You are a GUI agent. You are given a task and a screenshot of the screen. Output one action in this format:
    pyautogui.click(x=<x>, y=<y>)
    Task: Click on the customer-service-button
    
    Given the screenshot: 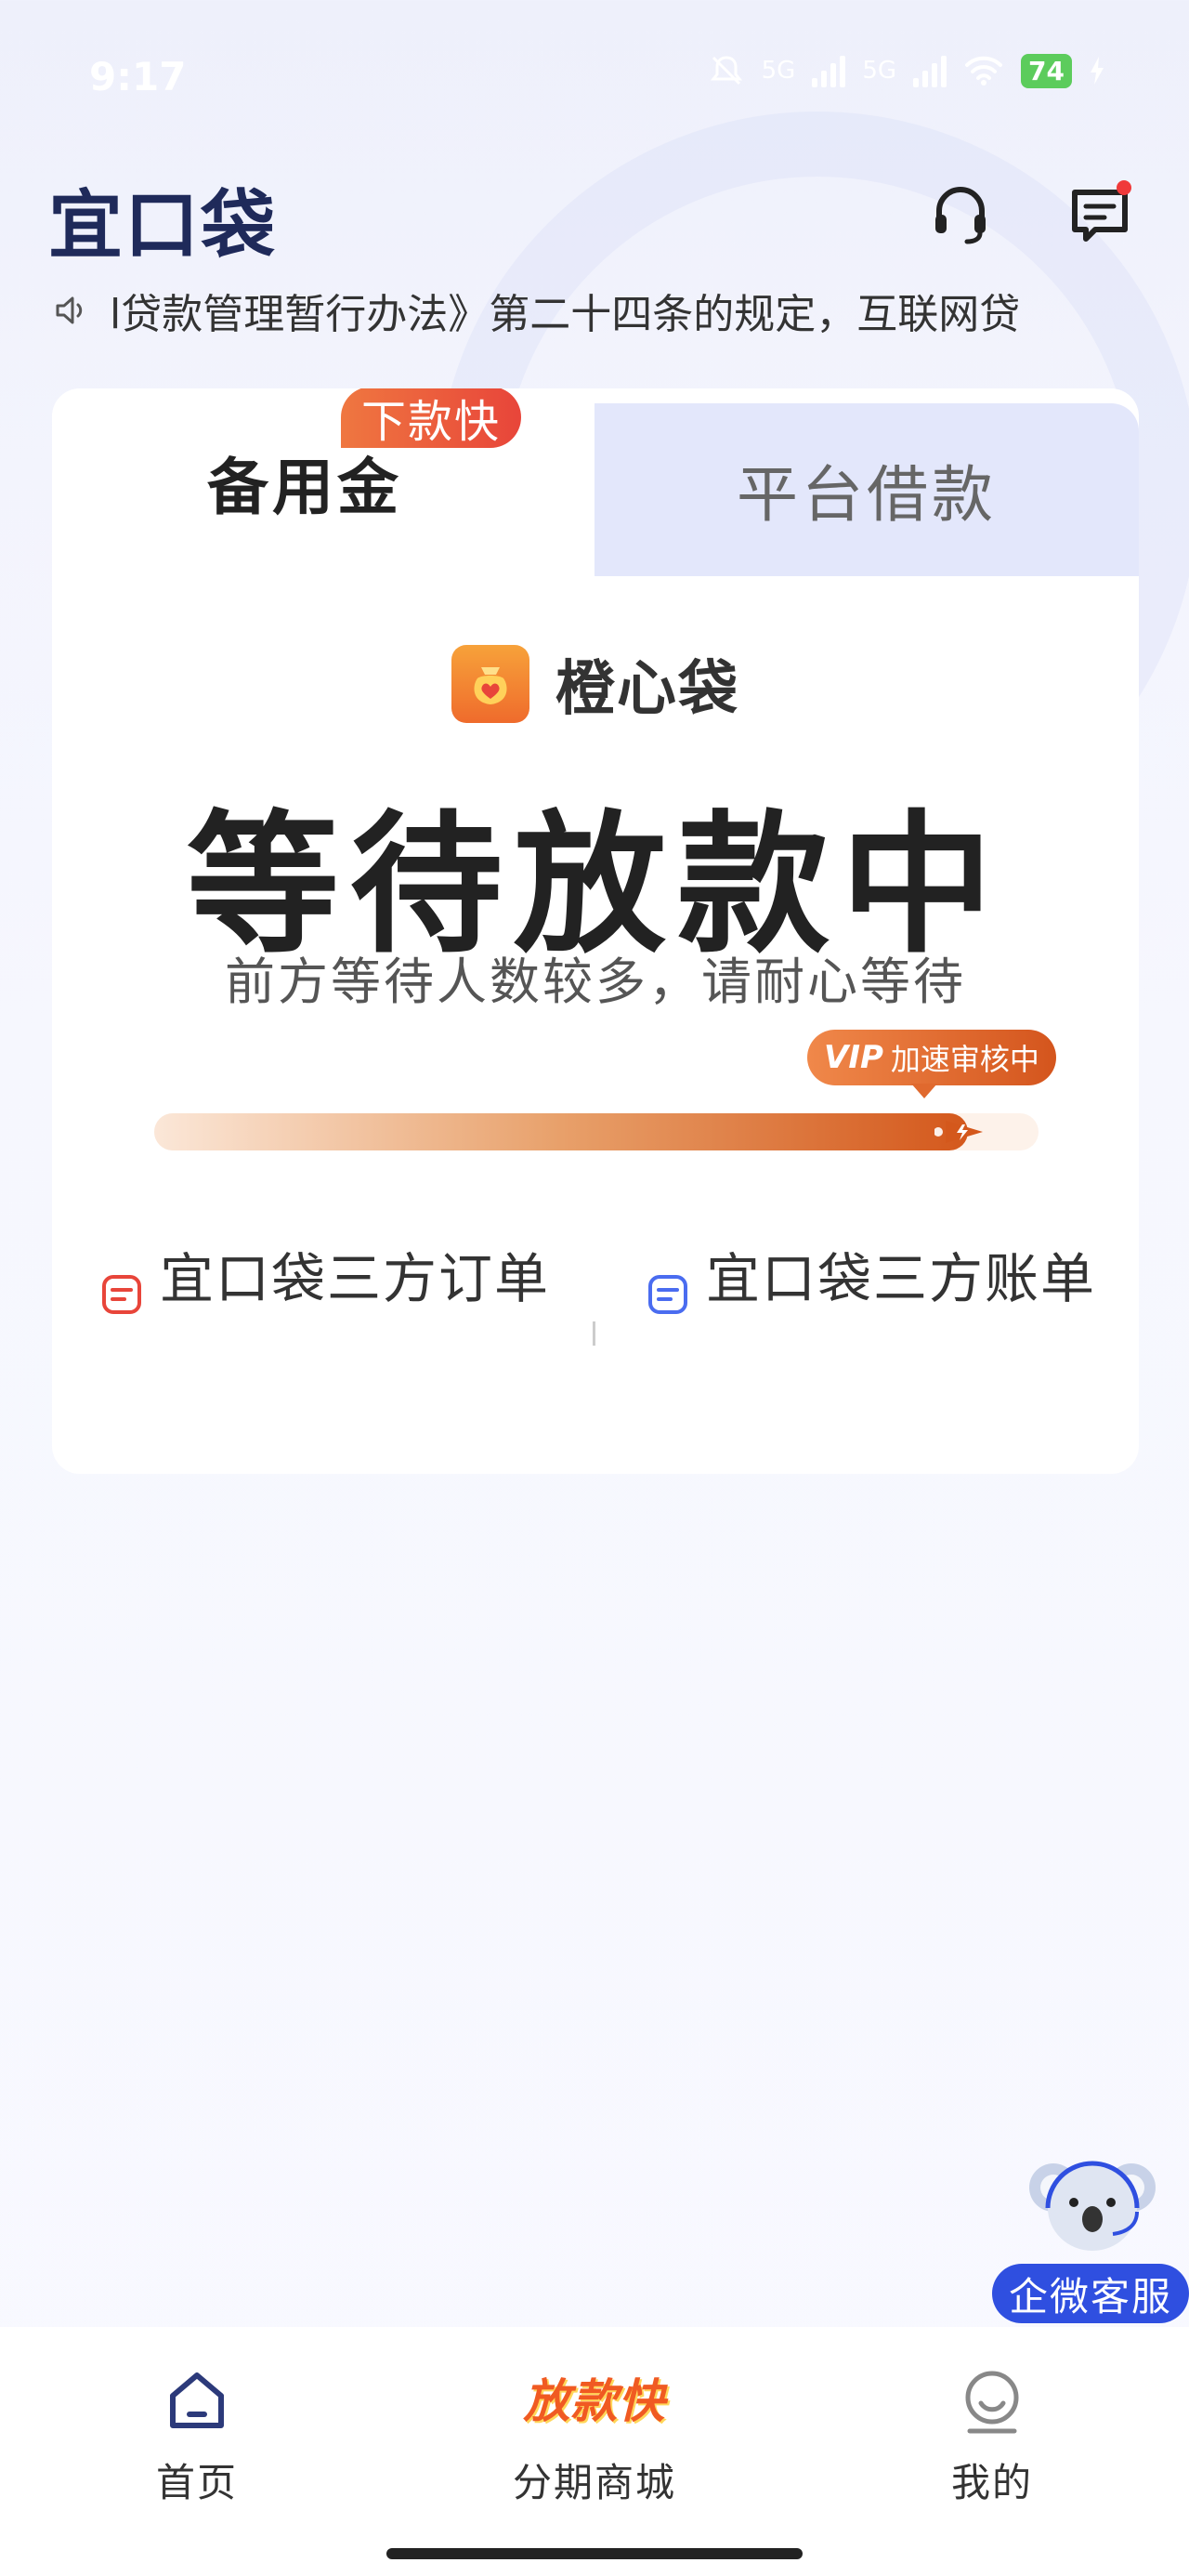 What is the action you would take?
    pyautogui.click(x=960, y=214)
    